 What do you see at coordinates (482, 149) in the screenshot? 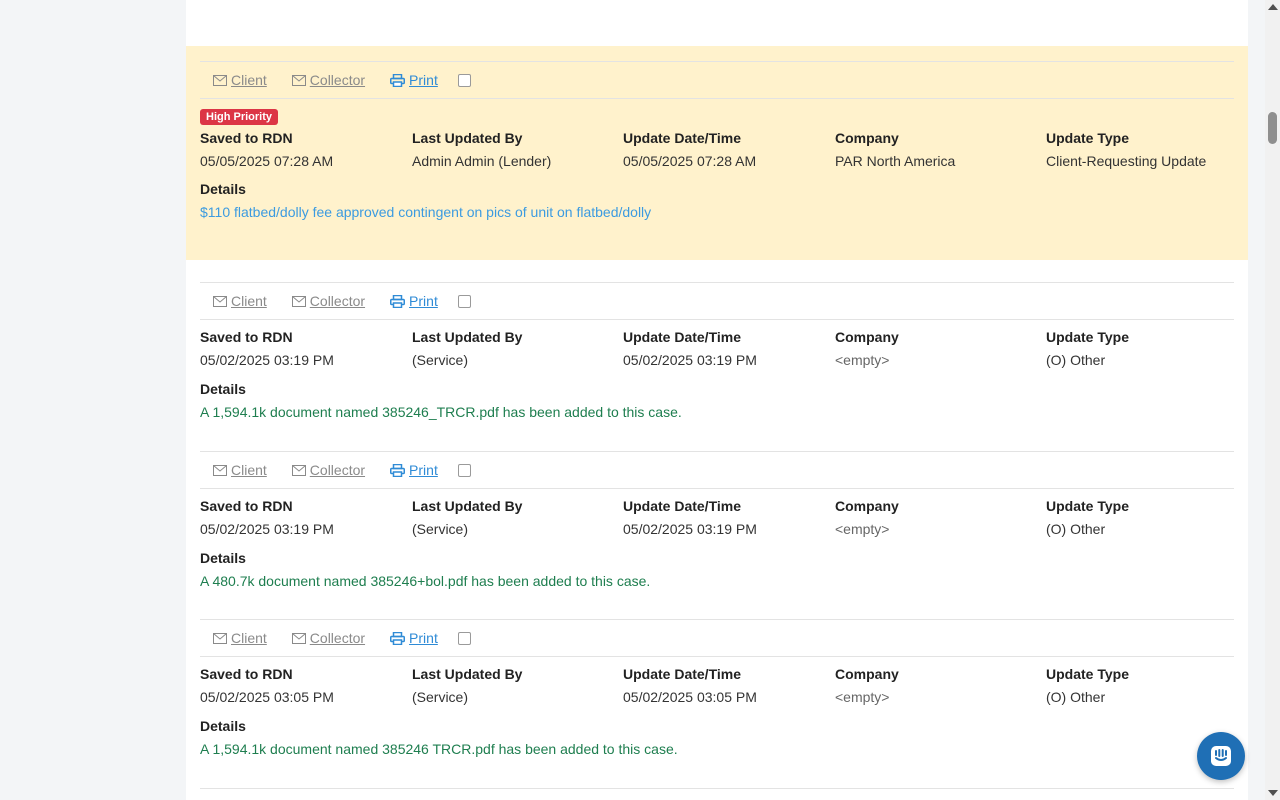
I see `last-updated-by: Last Updated By Admin Admin (Lender)` at bounding box center [482, 149].